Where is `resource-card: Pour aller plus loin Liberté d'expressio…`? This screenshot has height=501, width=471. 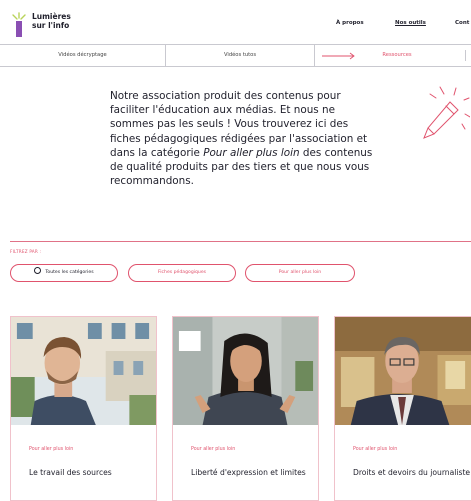
resource-card: Pour aller plus loin Liberté d'expressio… is located at coordinates (245, 408).